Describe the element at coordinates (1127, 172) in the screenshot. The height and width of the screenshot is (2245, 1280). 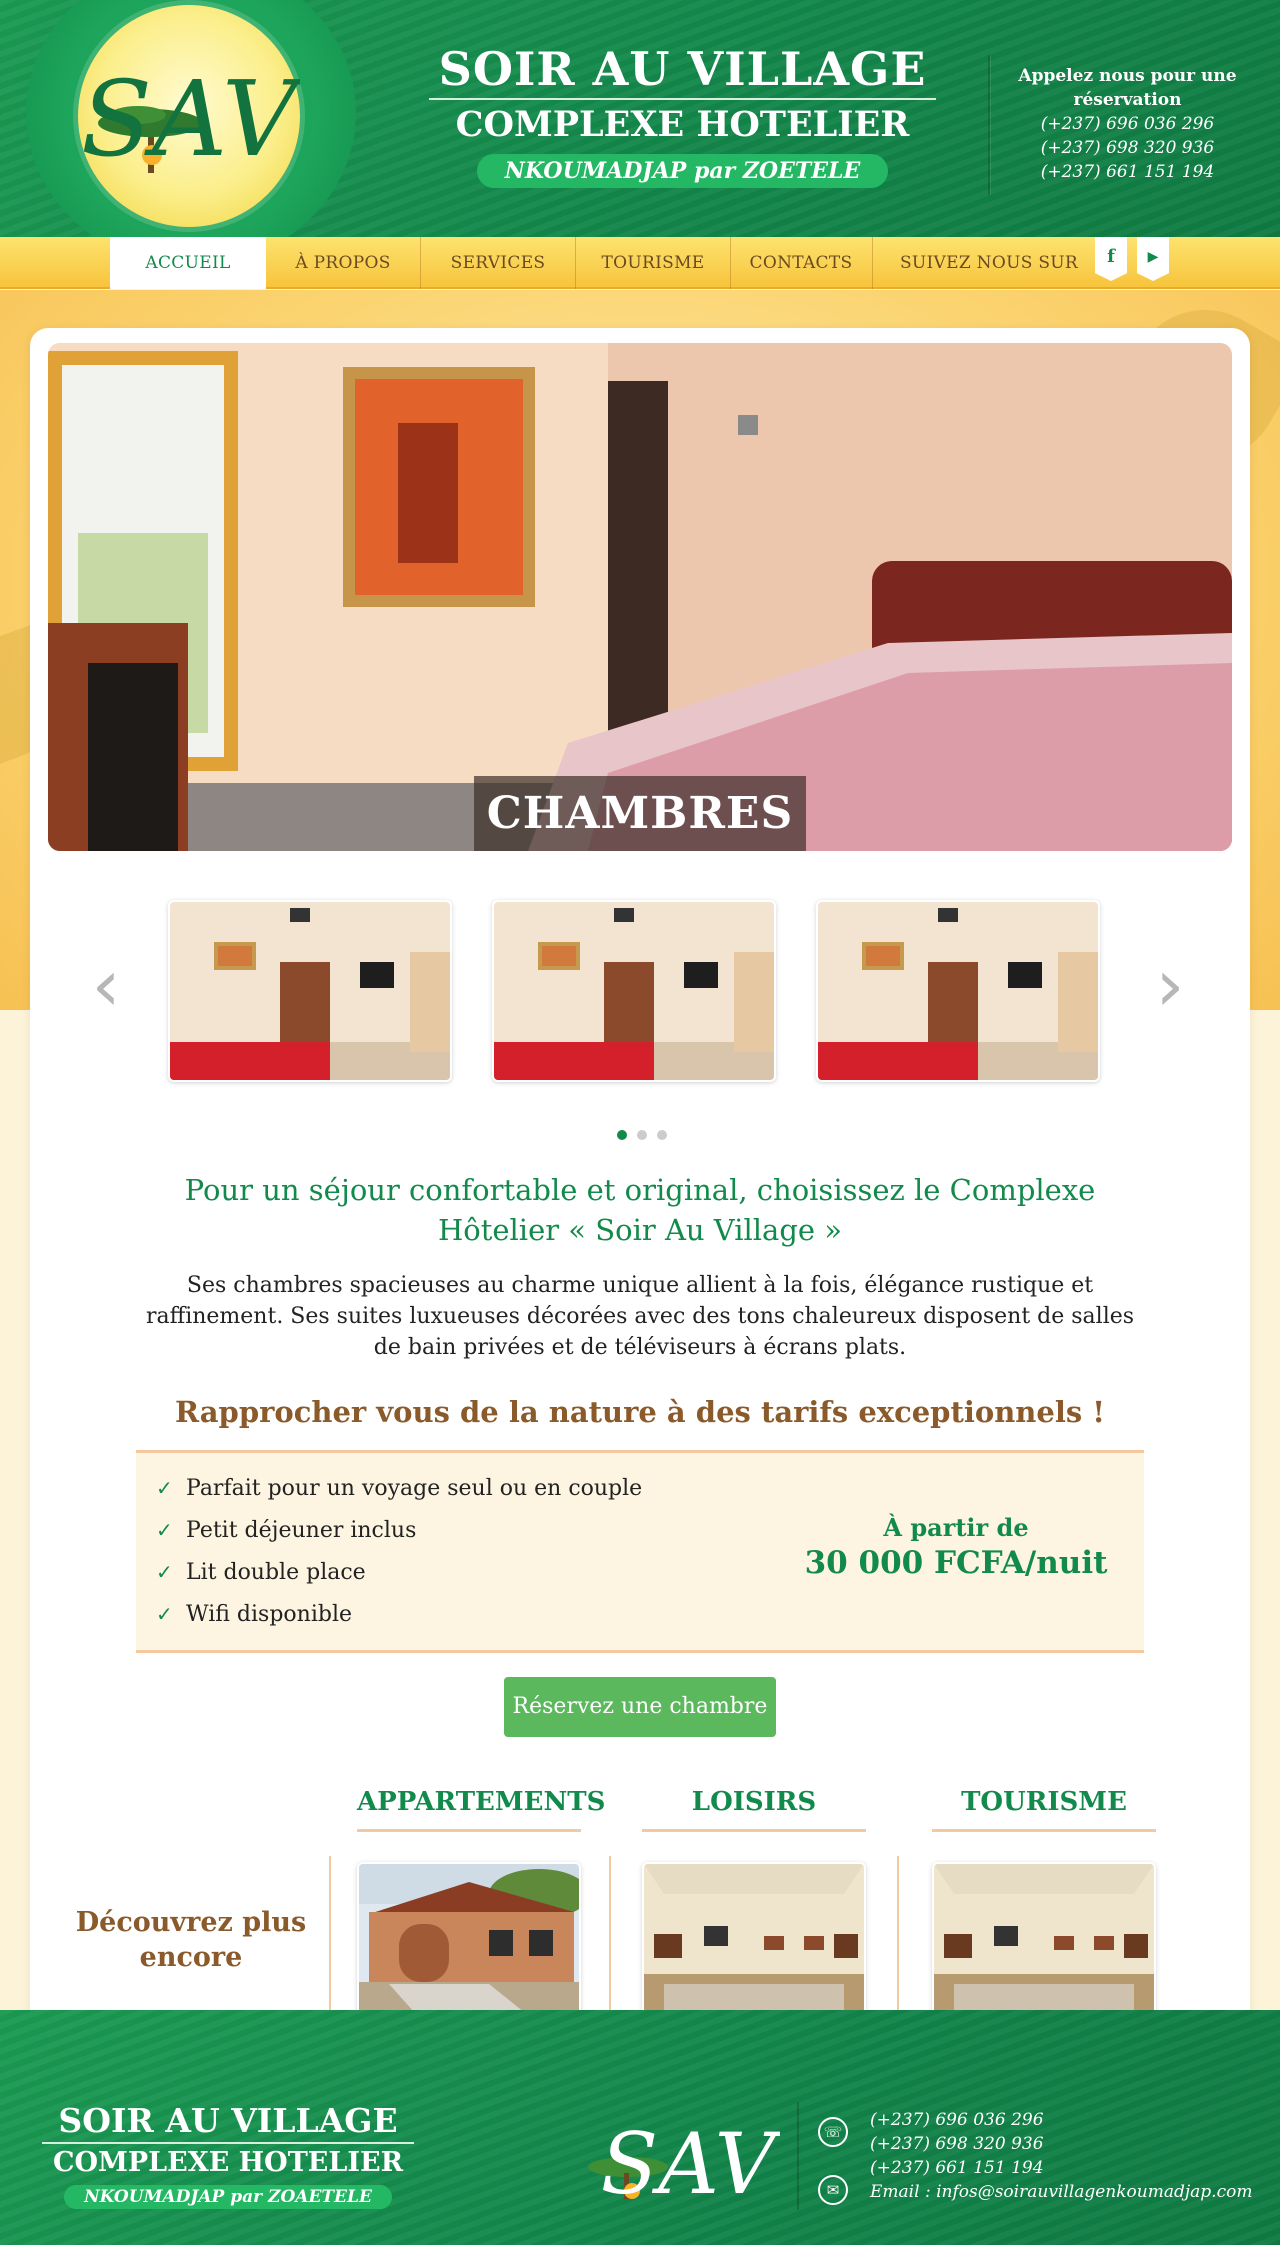
I see `phone-number: (+237) 661 151 194` at that location.